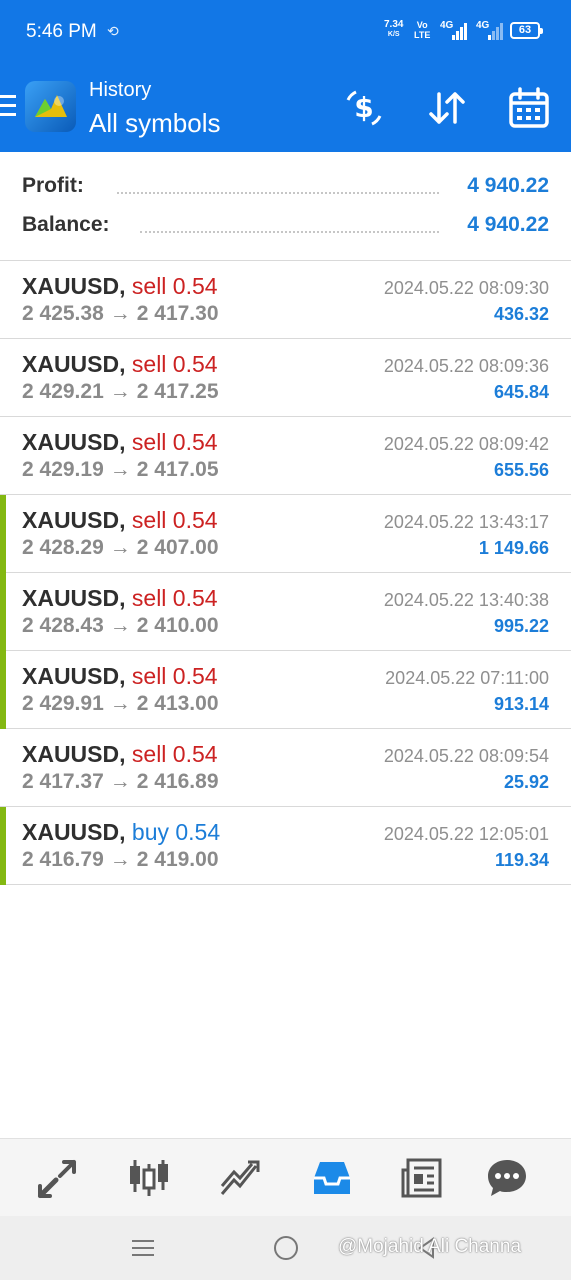 Image resolution: width=571 pixels, height=1280 pixels. Describe the element at coordinates (63, 781) in the screenshot. I see `open-price: 2 417.37` at that location.